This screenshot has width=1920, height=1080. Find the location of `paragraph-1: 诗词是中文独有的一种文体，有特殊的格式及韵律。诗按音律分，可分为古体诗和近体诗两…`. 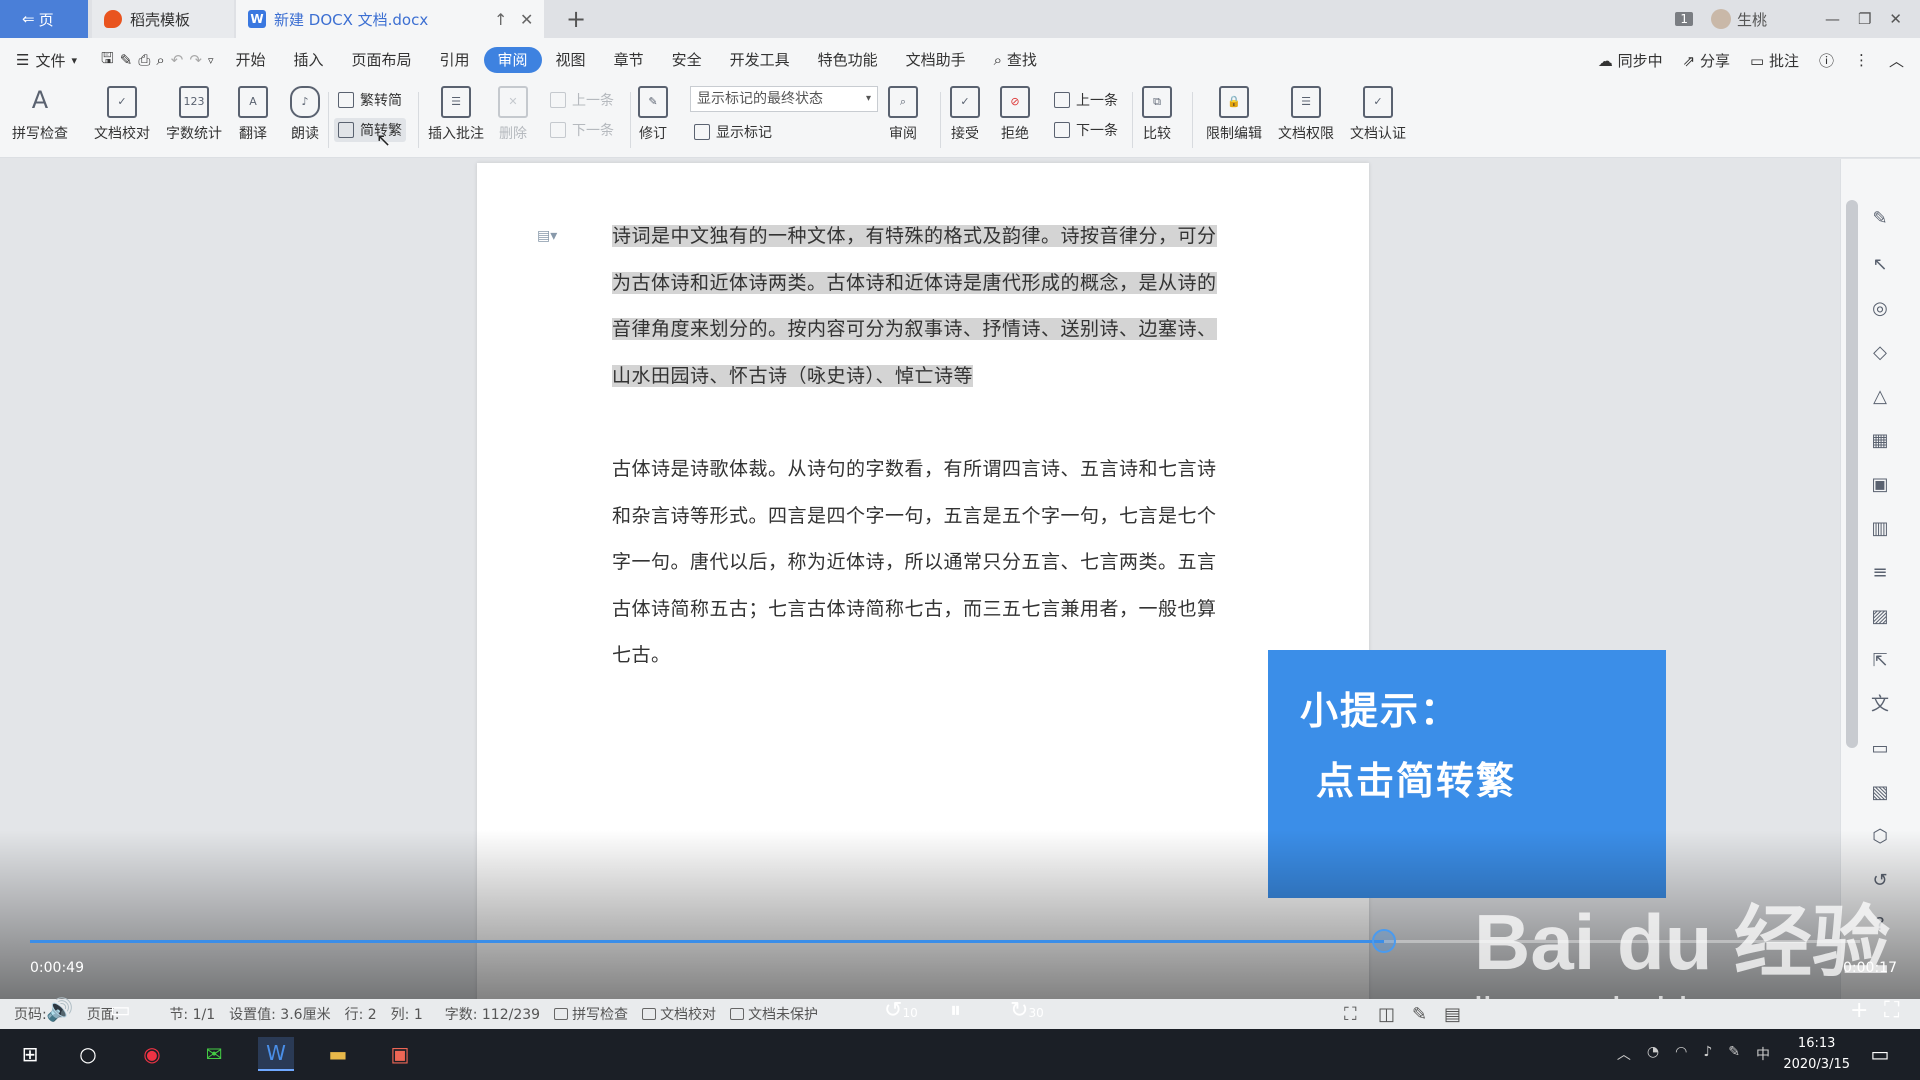

paragraph-1: 诗词是中文独有的一种文体，有特殊的格式及韵律。诗按音律分，可分为古体诗和近体诗两… is located at coordinates (923, 306).